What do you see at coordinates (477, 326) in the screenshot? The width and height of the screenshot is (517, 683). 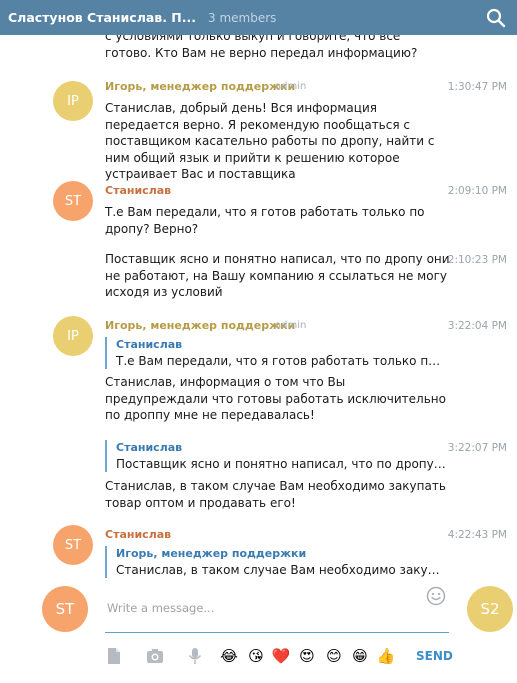 I see `message-time: 3:22:04 PM` at bounding box center [477, 326].